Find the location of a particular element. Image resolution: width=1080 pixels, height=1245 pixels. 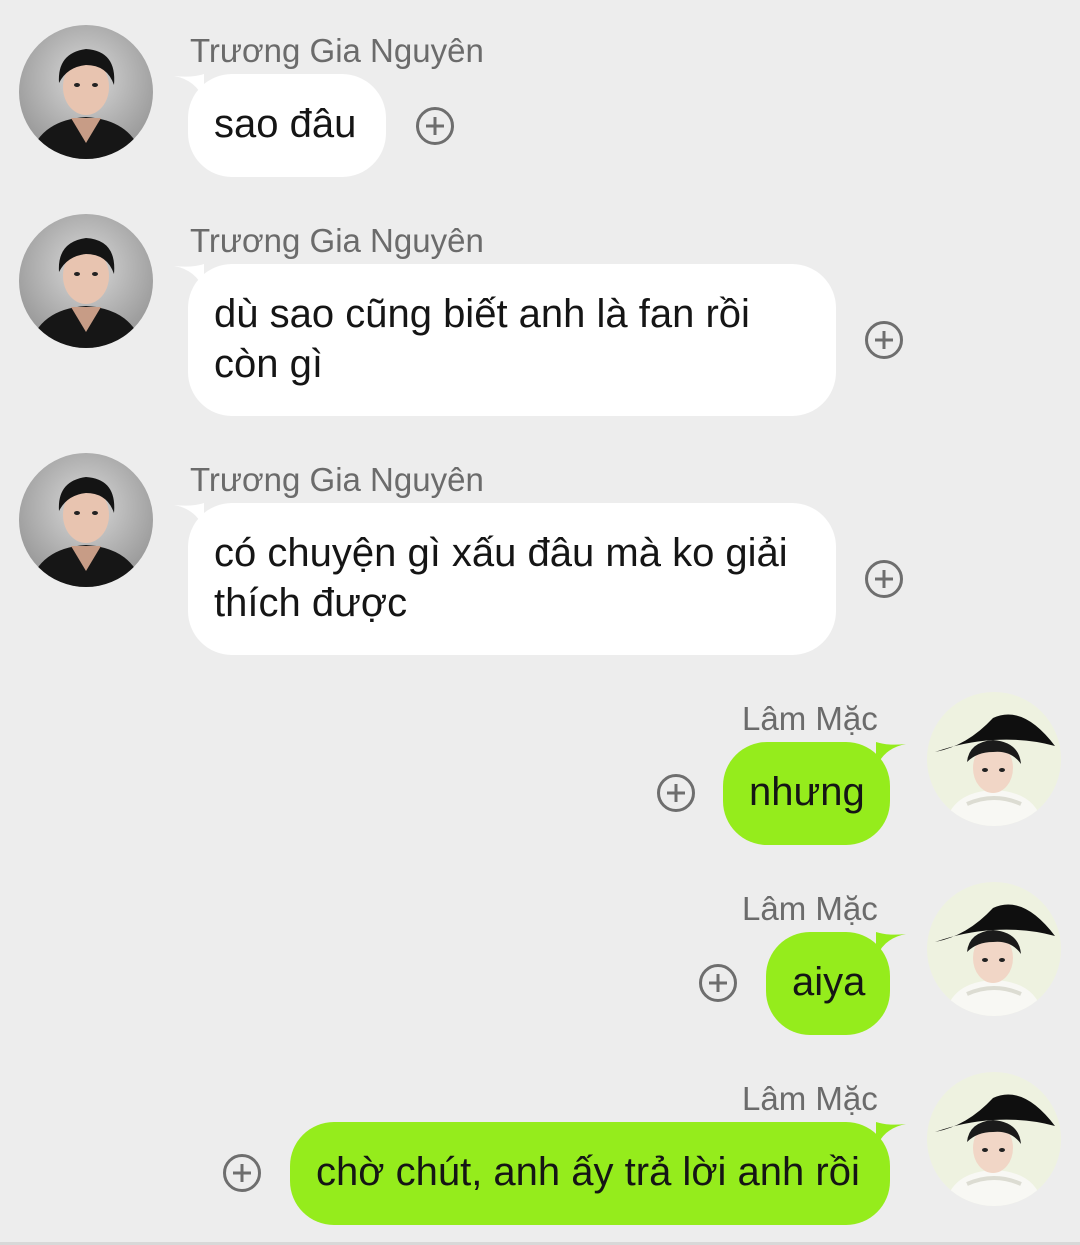

message-bubble: dù sao cũng biết anh là fan rồi còn gì is located at coordinates (512, 340).